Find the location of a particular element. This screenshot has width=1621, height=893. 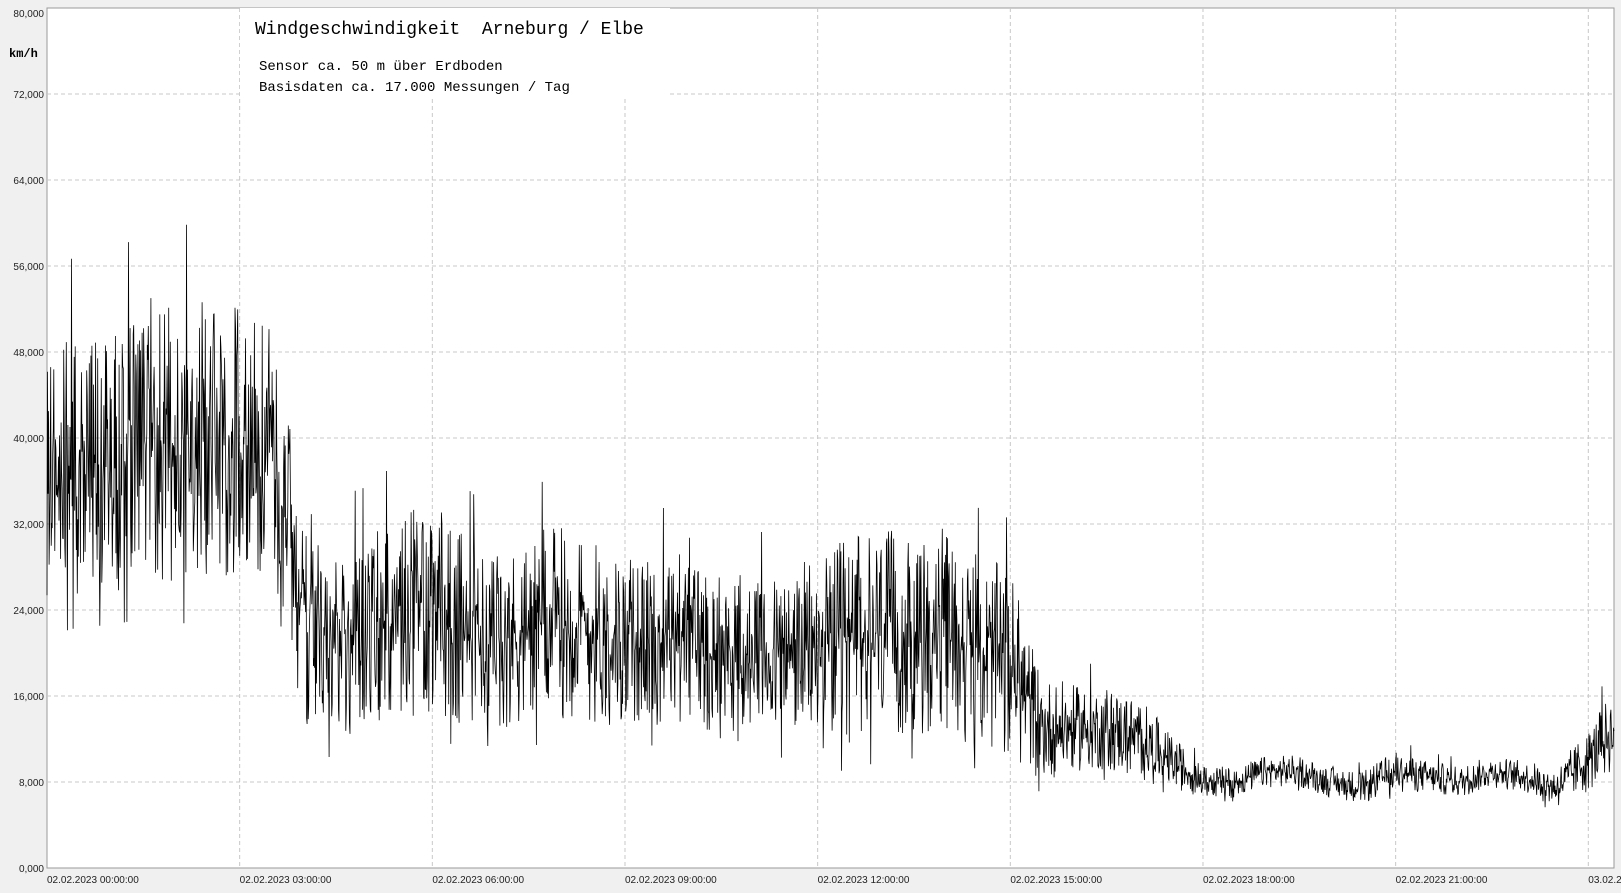

y-tick-label: 48,000 is located at coordinates (28, 353).